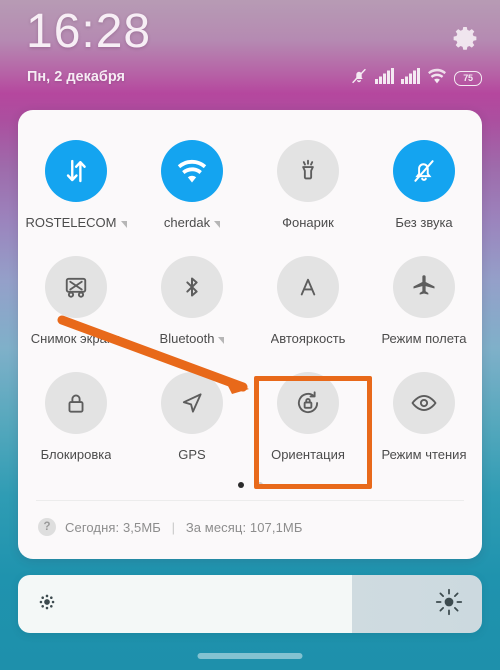 This screenshot has width=500, height=670. I want to click on mobile-data-icon, so click(76, 171).